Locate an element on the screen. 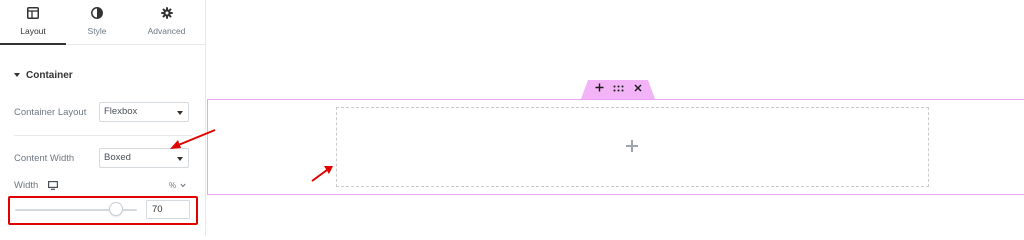  gear-icon is located at coordinates (166, 13).